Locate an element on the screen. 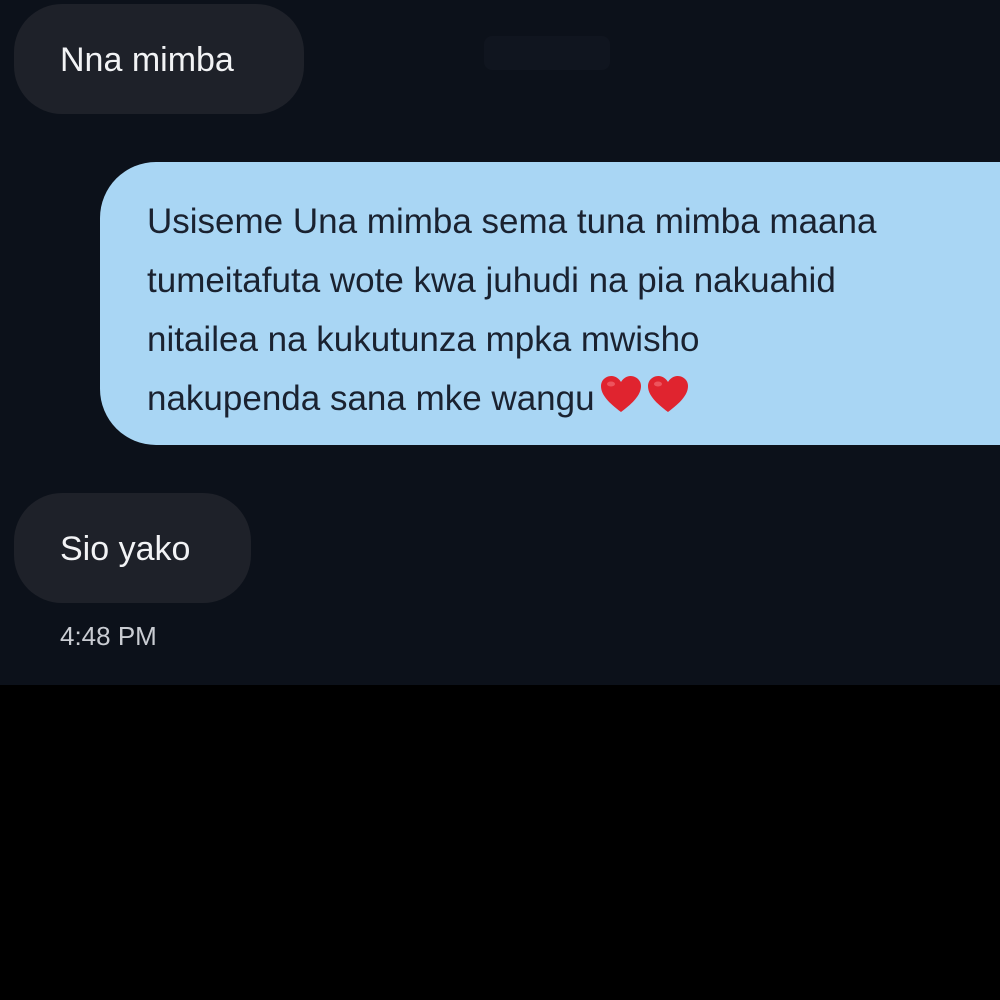  incoming-message-bubble: Nna mimba is located at coordinates (159, 59).